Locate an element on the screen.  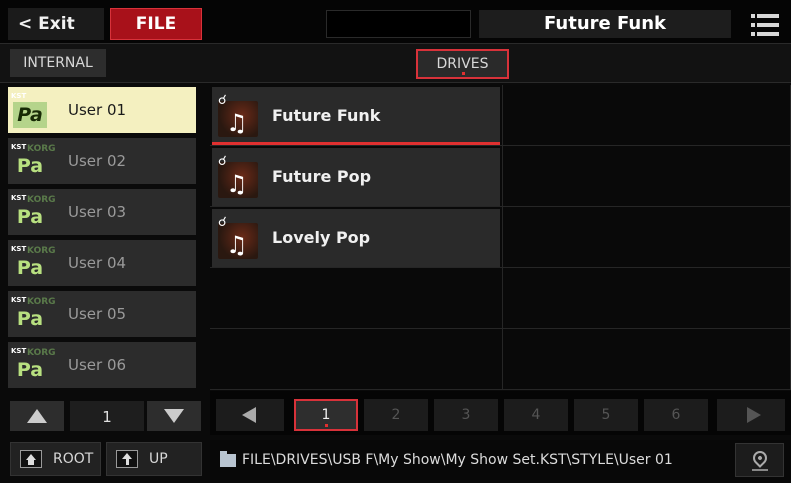
style-label: Lovely Pop is located at coordinates (321, 237).